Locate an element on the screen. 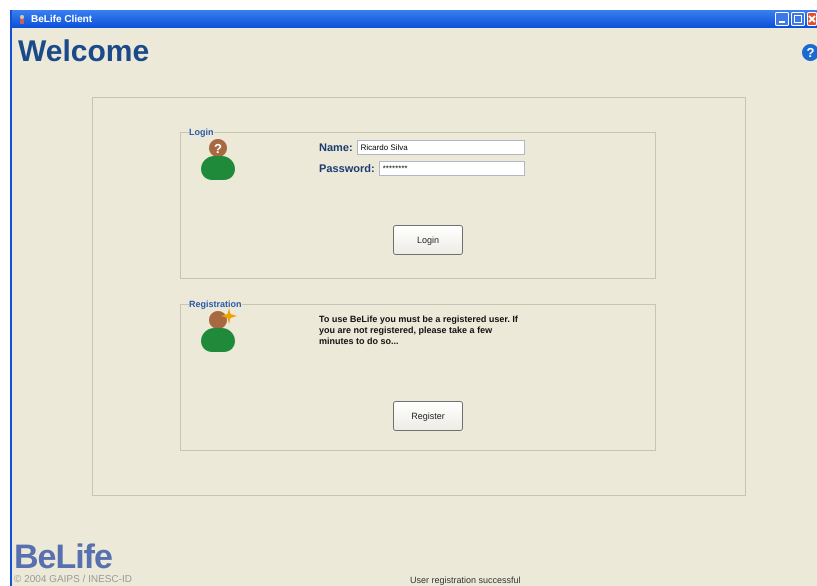 Image resolution: width=817 pixels, height=586 pixels. register-button: Register is located at coordinates (428, 416).